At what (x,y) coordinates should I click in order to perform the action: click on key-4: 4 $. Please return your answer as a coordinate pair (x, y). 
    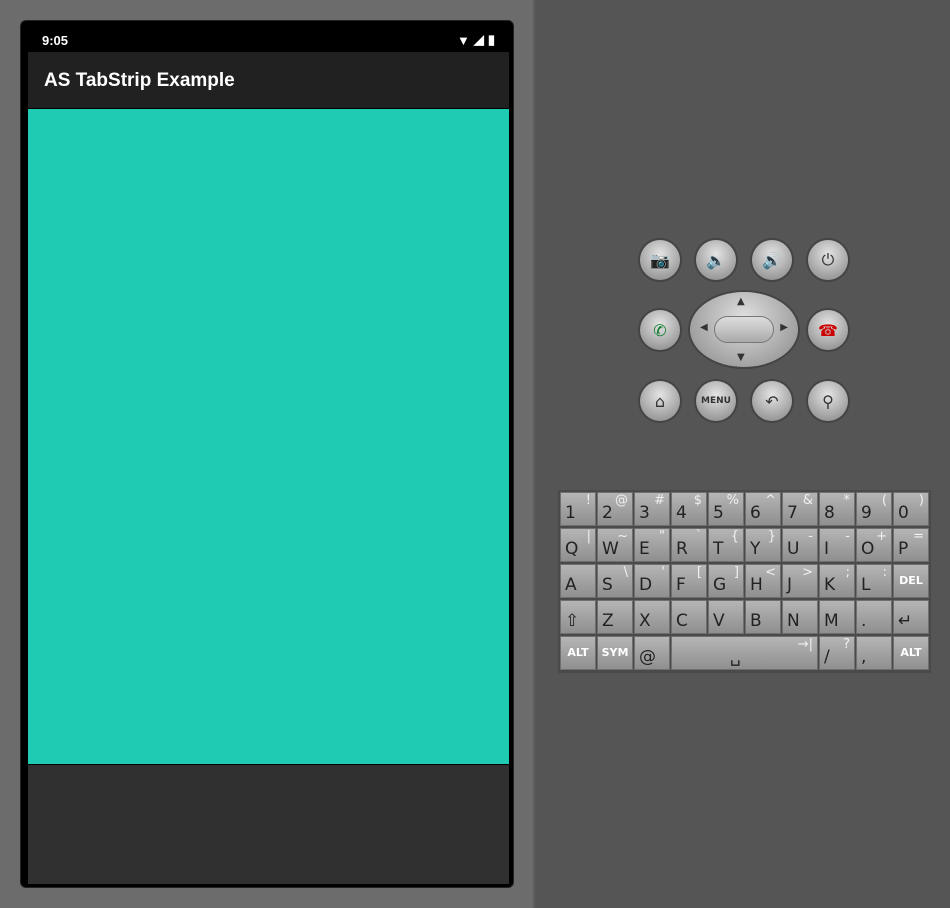
    Looking at the image, I should click on (689, 509).